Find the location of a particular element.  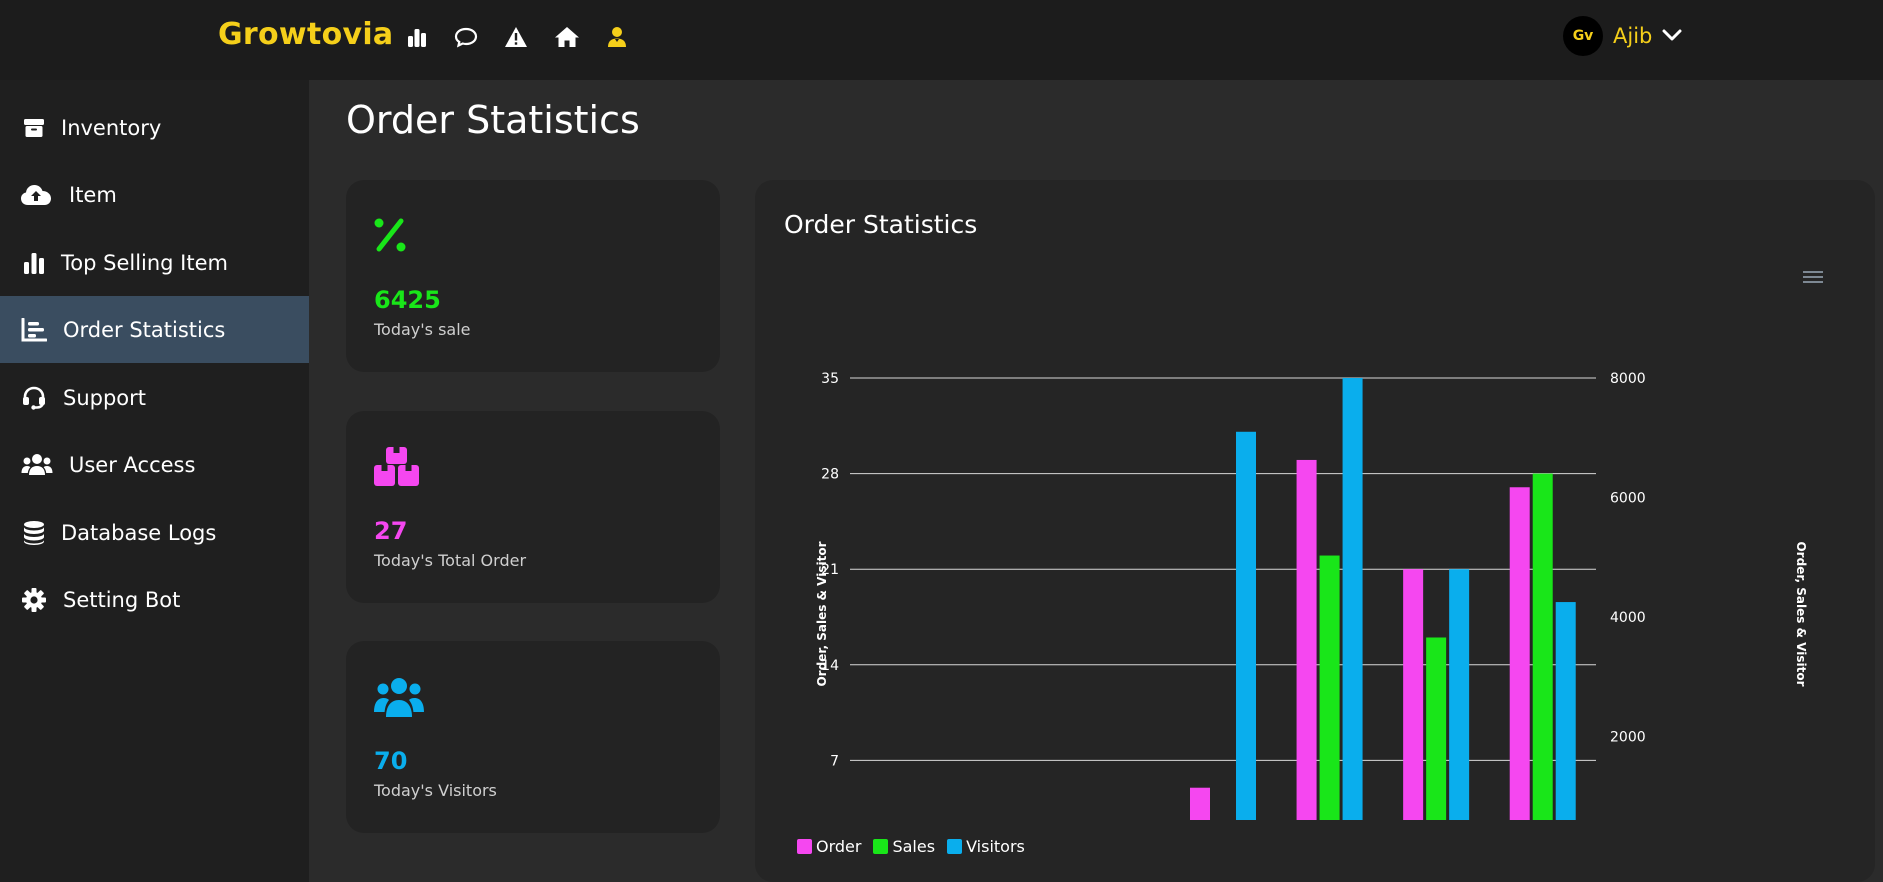

sidebar-item-item: Item is located at coordinates (154, 194).